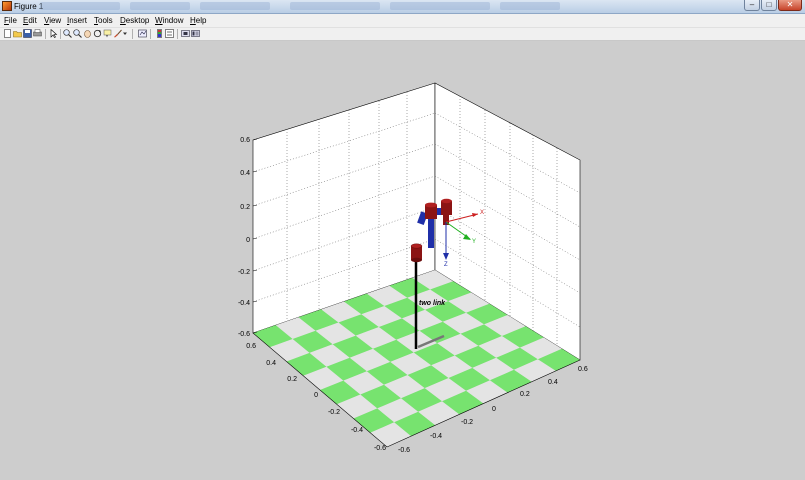 The width and height of the screenshot is (805, 480). Describe the element at coordinates (244, 237) in the screenshot. I see `z-tick-labels: 0.6 0.4 0.2 0 -0.2 -0.4 -0.6` at that location.